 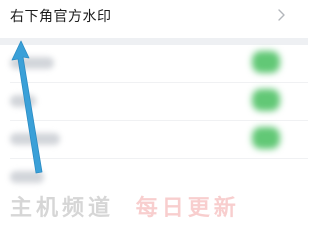 I want to click on chevron-right-icon, so click(x=281, y=15).